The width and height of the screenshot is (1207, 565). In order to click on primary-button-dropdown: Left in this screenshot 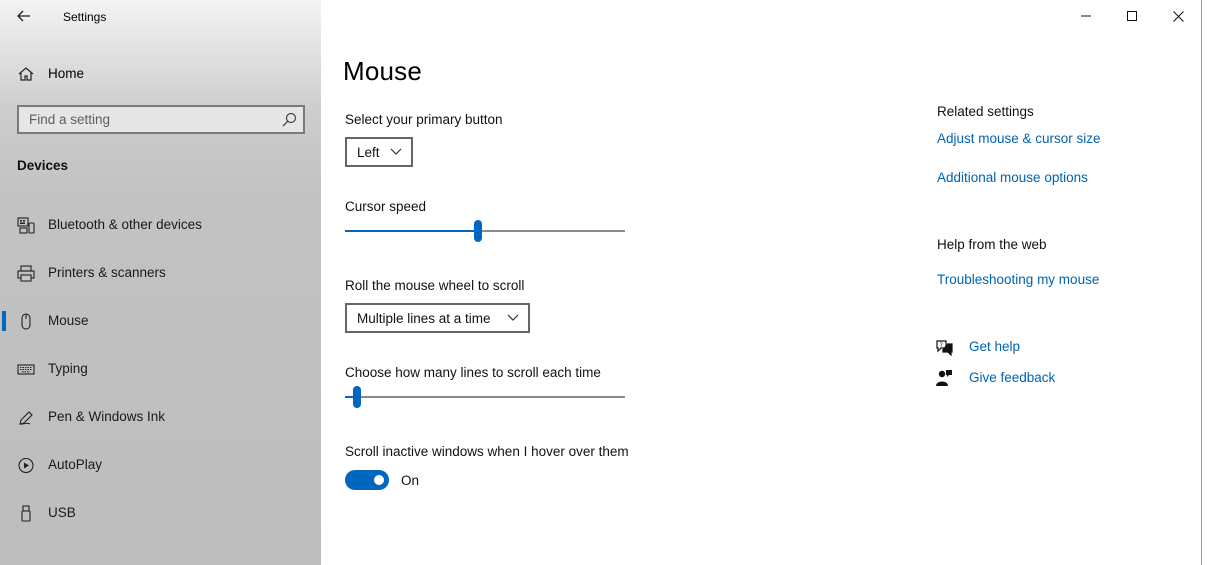, I will do `click(379, 152)`.